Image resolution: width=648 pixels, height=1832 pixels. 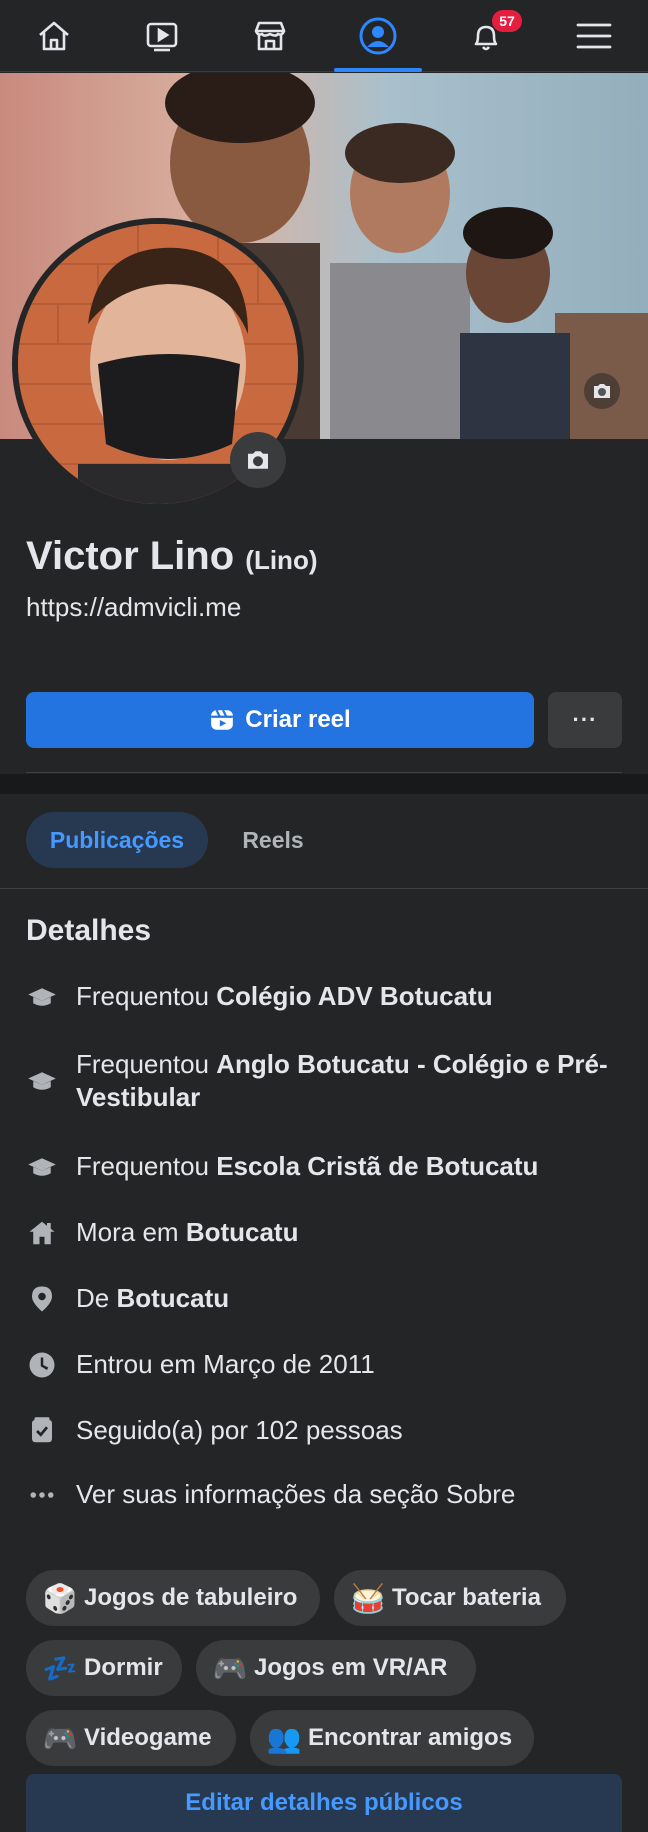 I want to click on home-icon, so click(x=54, y=36).